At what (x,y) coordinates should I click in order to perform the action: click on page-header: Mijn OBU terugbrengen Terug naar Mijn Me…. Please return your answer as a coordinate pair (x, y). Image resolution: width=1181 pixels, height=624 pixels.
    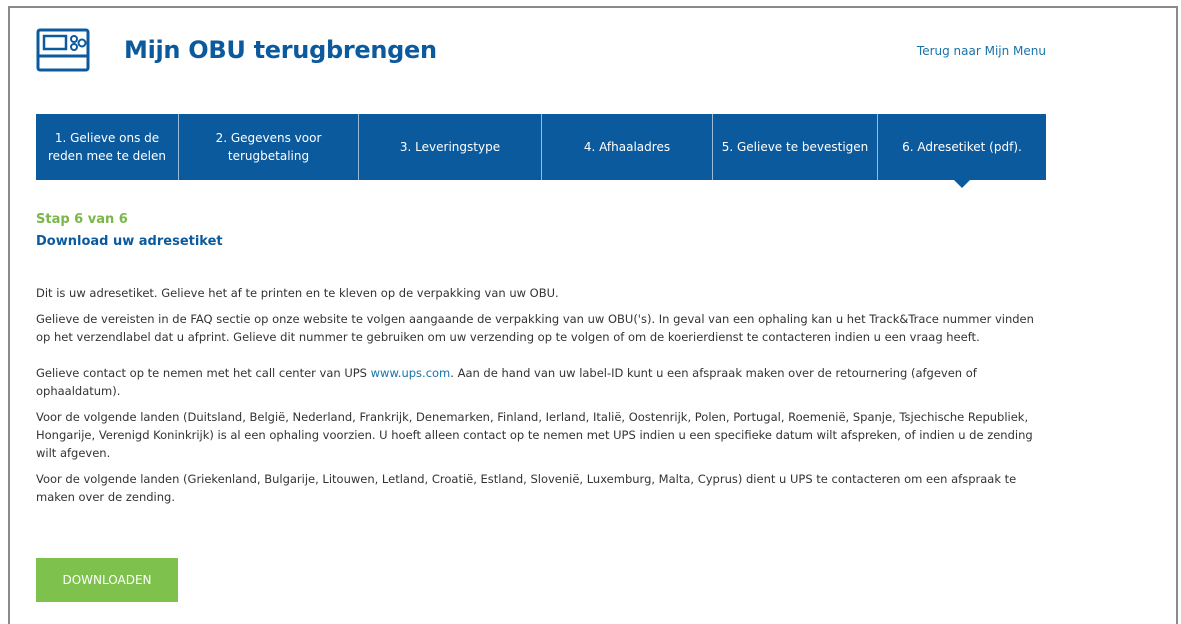
    Looking at the image, I should click on (541, 51).